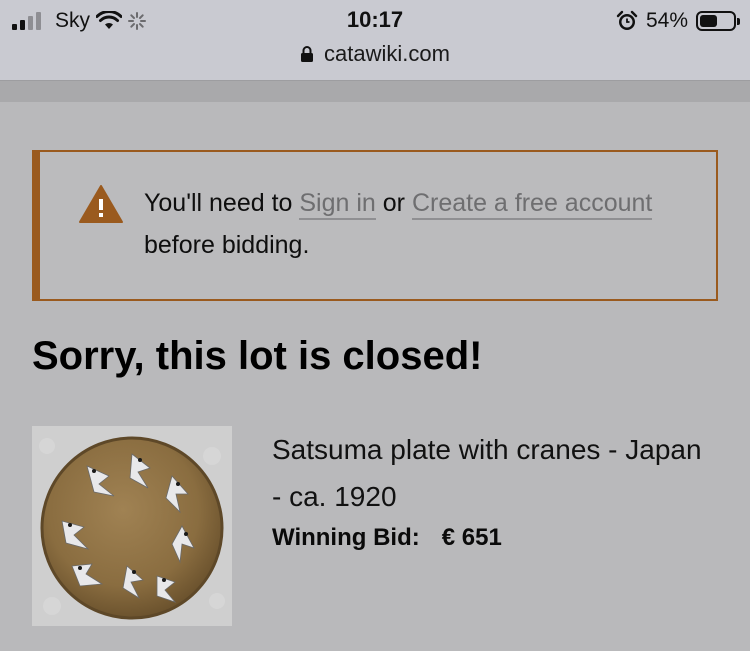  I want to click on lot-image, so click(132, 526).